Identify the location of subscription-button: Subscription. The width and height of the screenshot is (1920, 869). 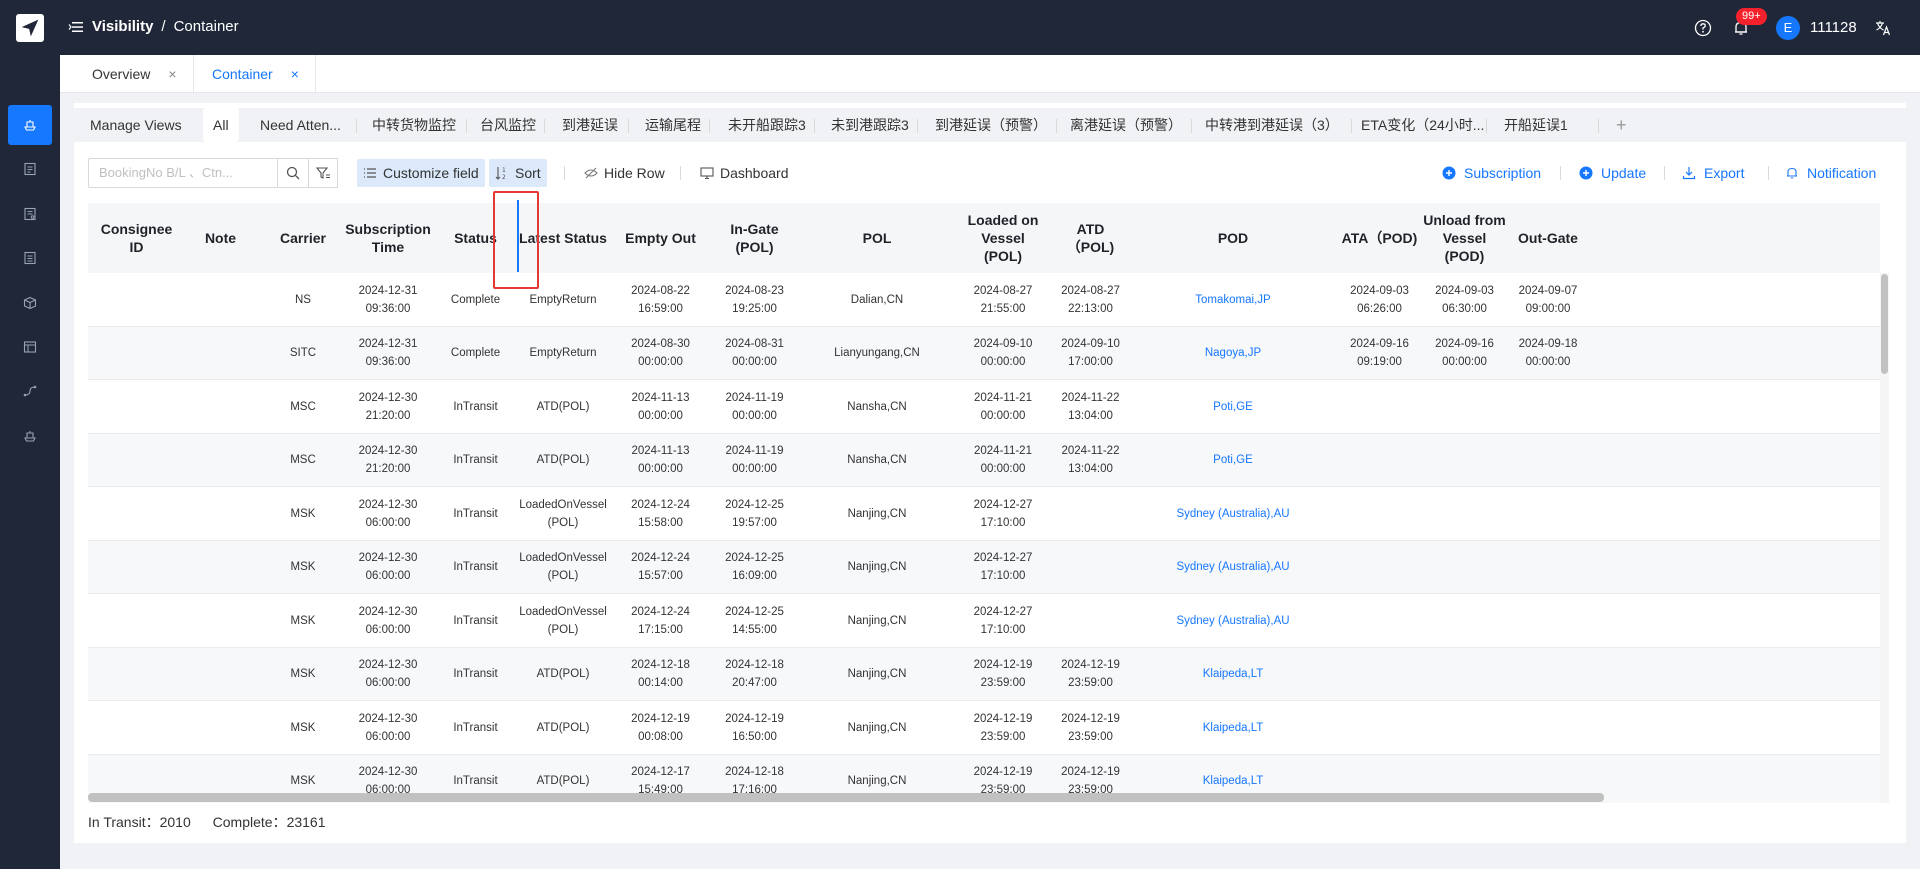
(1491, 173).